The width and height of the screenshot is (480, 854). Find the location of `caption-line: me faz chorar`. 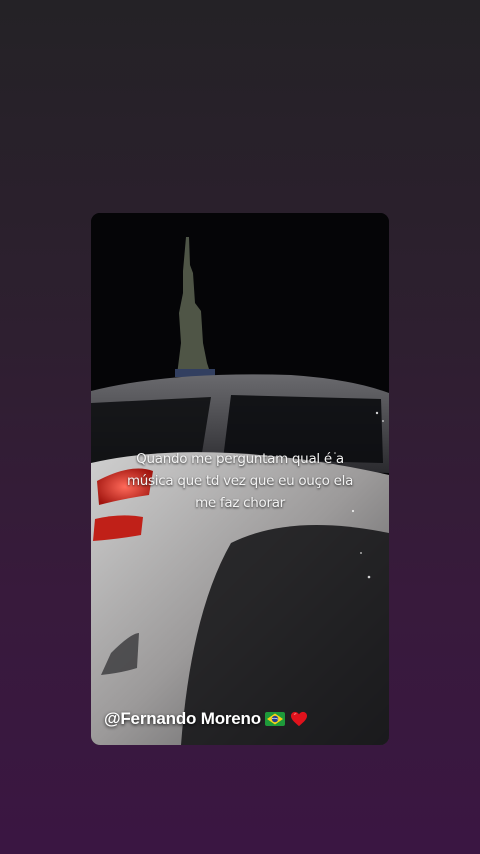

caption-line: me faz chorar is located at coordinates (240, 503).